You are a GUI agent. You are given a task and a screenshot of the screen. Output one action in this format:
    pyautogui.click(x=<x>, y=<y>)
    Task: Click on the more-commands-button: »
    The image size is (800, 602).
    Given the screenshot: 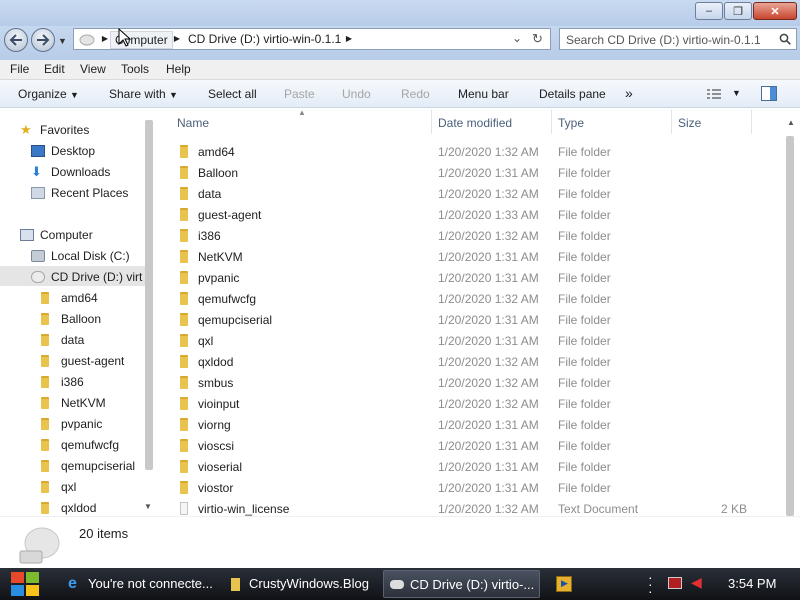 What is the action you would take?
    pyautogui.click(x=629, y=93)
    